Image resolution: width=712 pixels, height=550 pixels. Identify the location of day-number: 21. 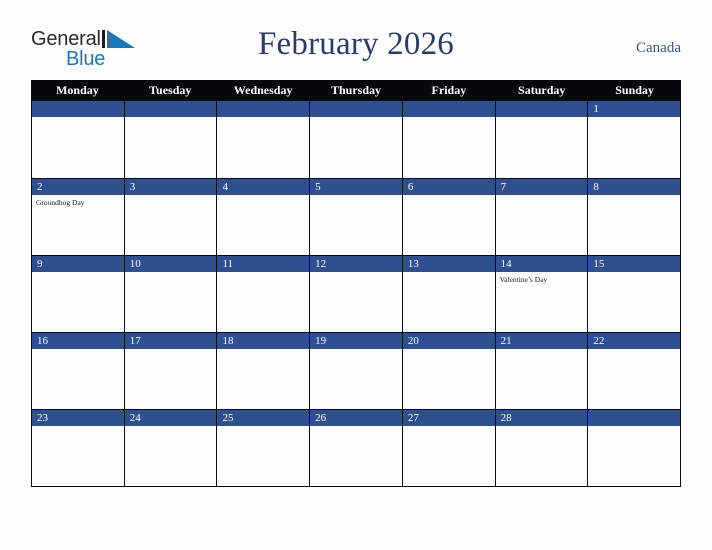
(506, 341).